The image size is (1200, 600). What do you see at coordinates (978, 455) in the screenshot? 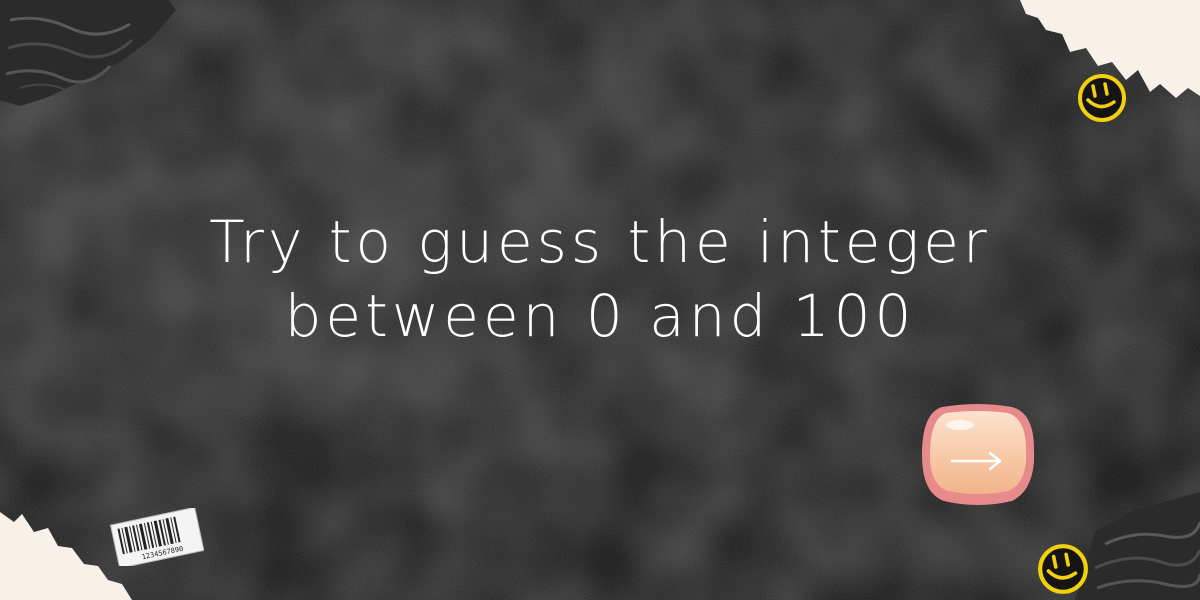
I see `next-button` at bounding box center [978, 455].